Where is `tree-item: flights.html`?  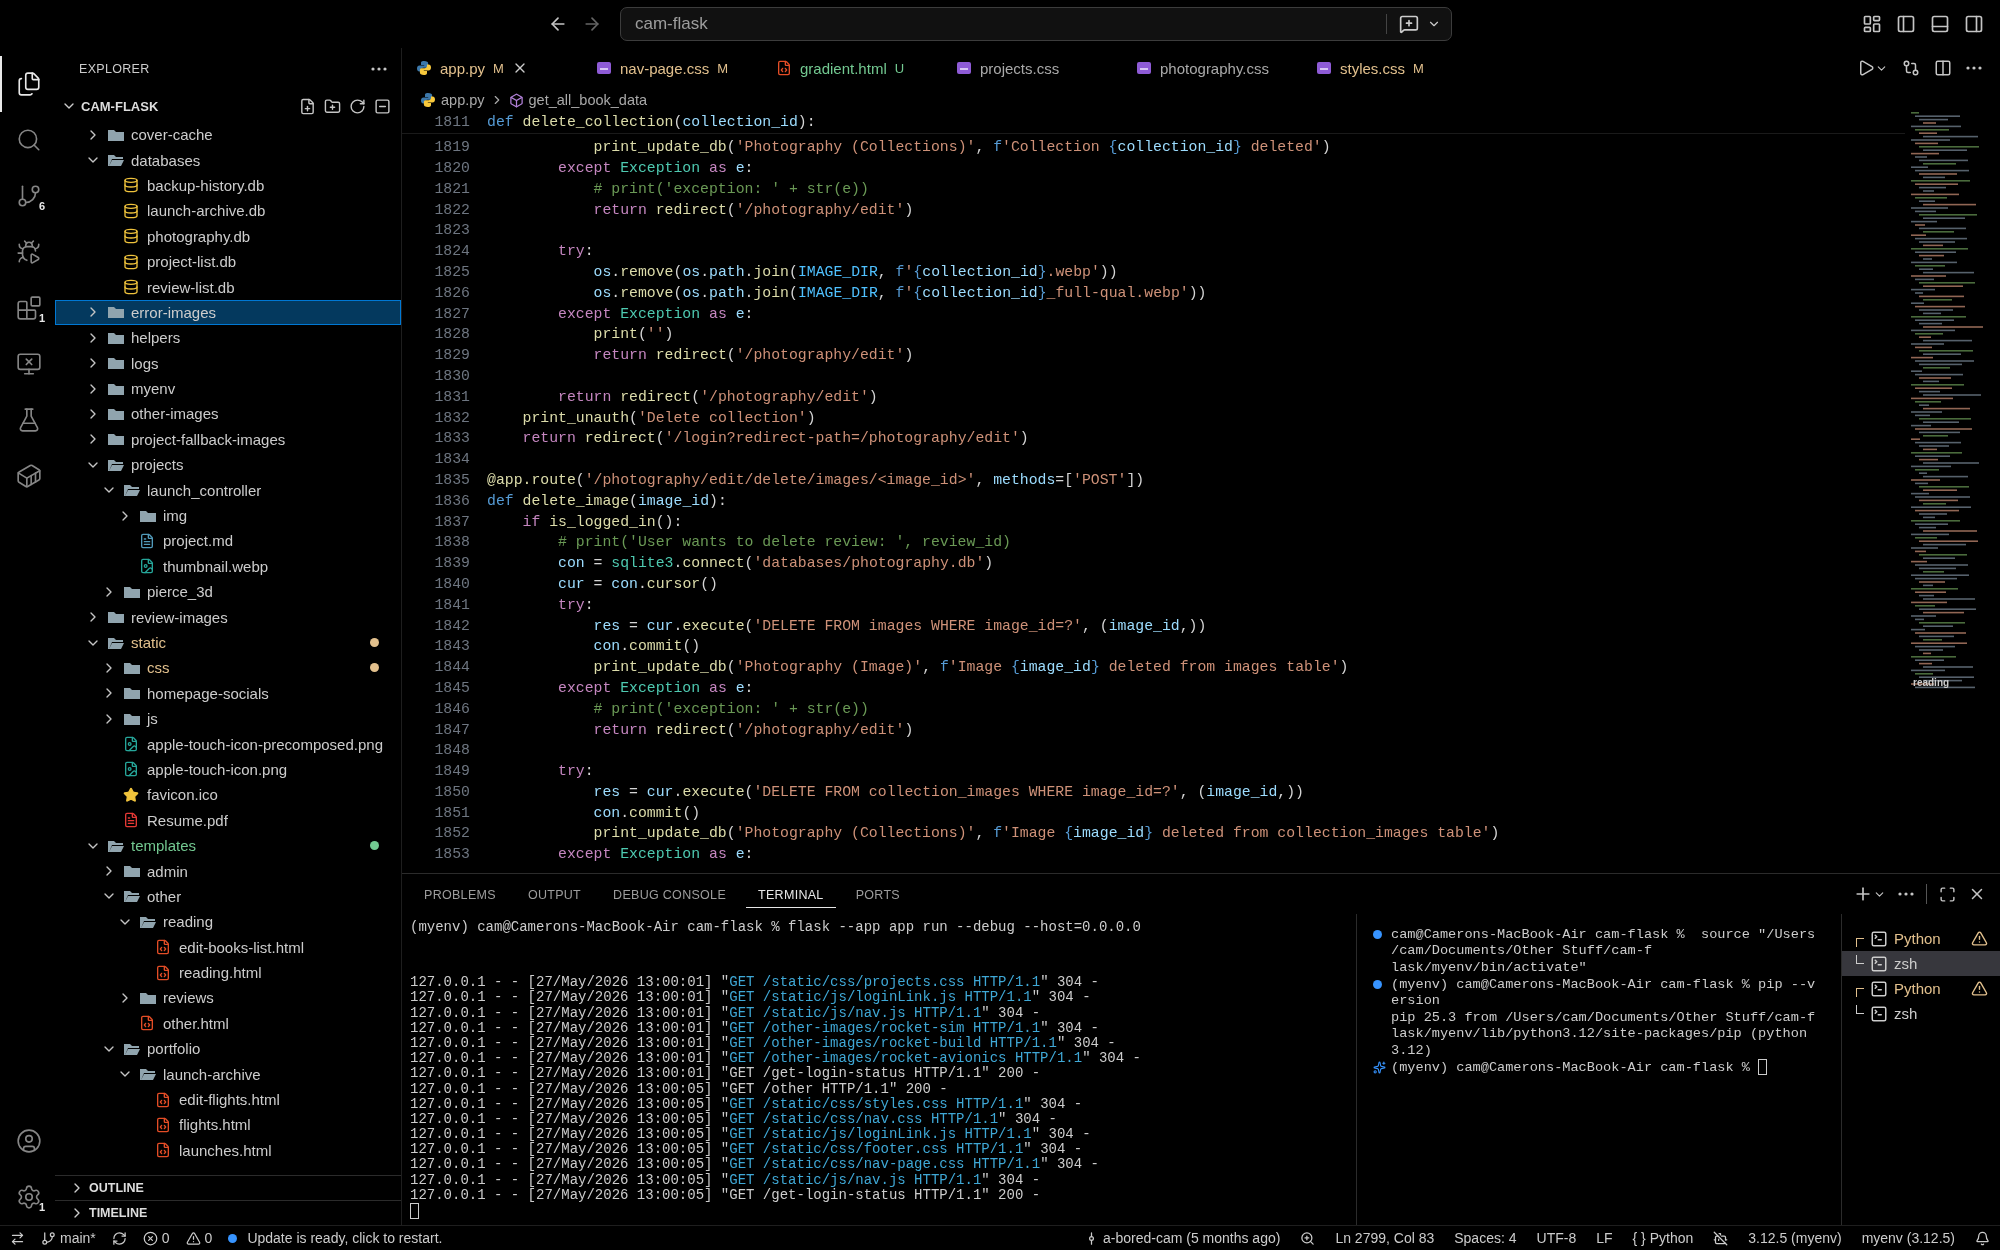
tree-item: flights.html is located at coordinates (228, 1125).